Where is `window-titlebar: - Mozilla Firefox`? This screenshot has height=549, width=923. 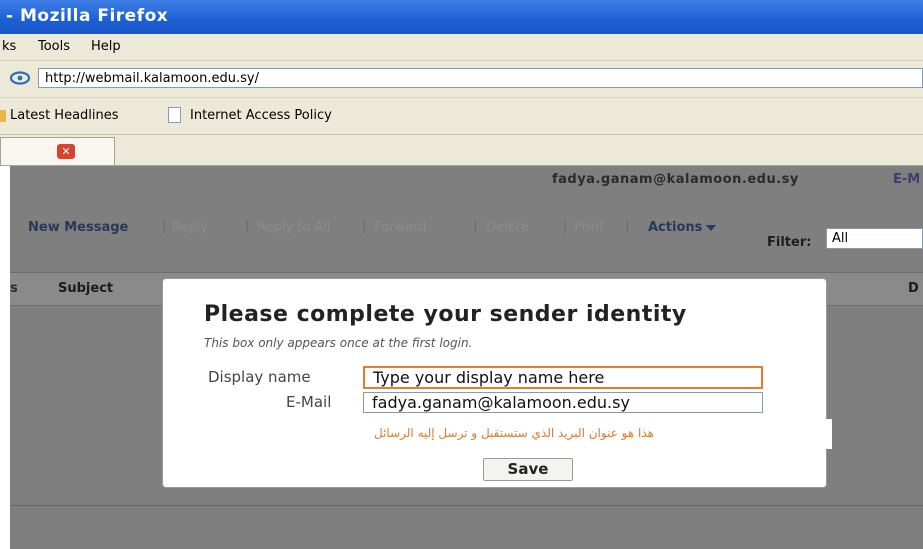
window-titlebar: - Mozilla Firefox is located at coordinates (461, 17).